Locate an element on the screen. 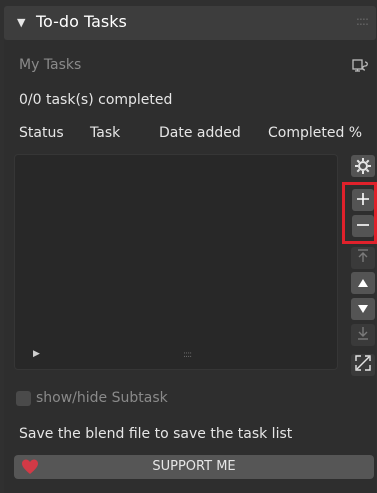 The height and width of the screenshot is (493, 377). list-name: My Tasks is located at coordinates (50, 65).